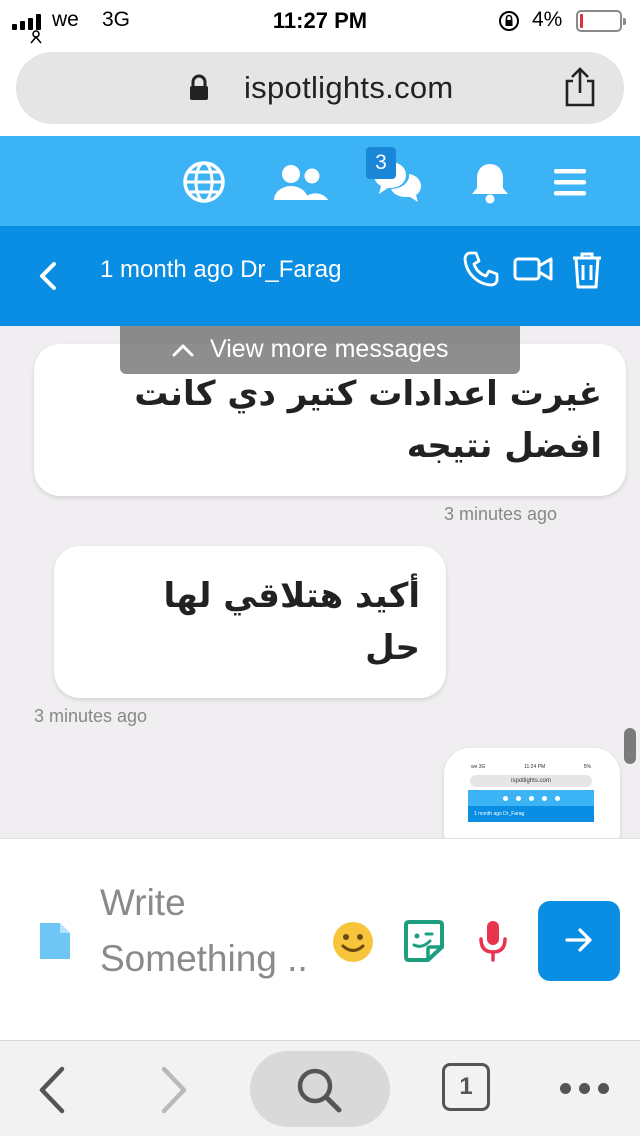  What do you see at coordinates (490, 182) in the screenshot?
I see `bell-icon` at bounding box center [490, 182].